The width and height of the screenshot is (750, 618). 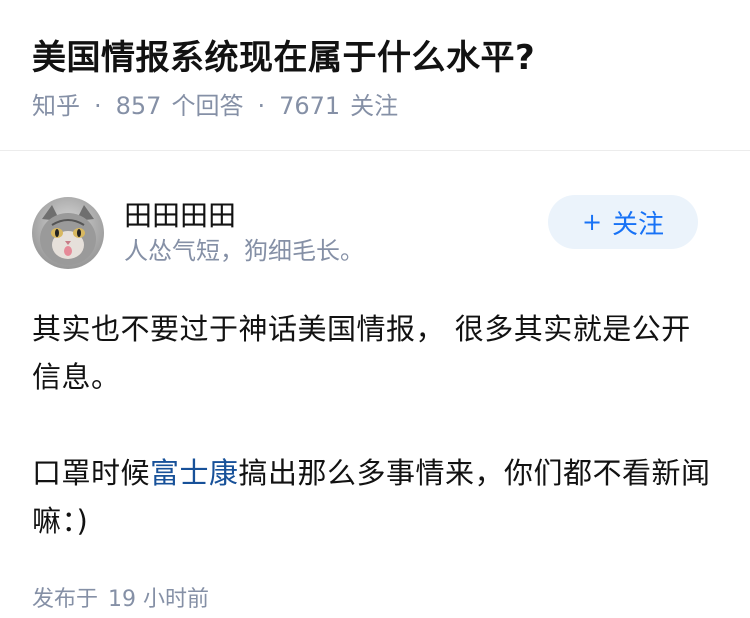 I want to click on answer-count: 857, so click(x=138, y=106).